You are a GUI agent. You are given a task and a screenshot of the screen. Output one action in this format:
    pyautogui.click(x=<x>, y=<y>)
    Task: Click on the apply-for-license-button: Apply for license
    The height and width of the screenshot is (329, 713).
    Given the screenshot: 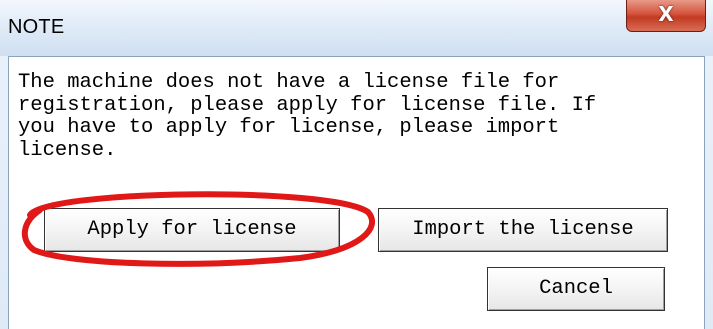 What is the action you would take?
    pyautogui.click(x=192, y=230)
    